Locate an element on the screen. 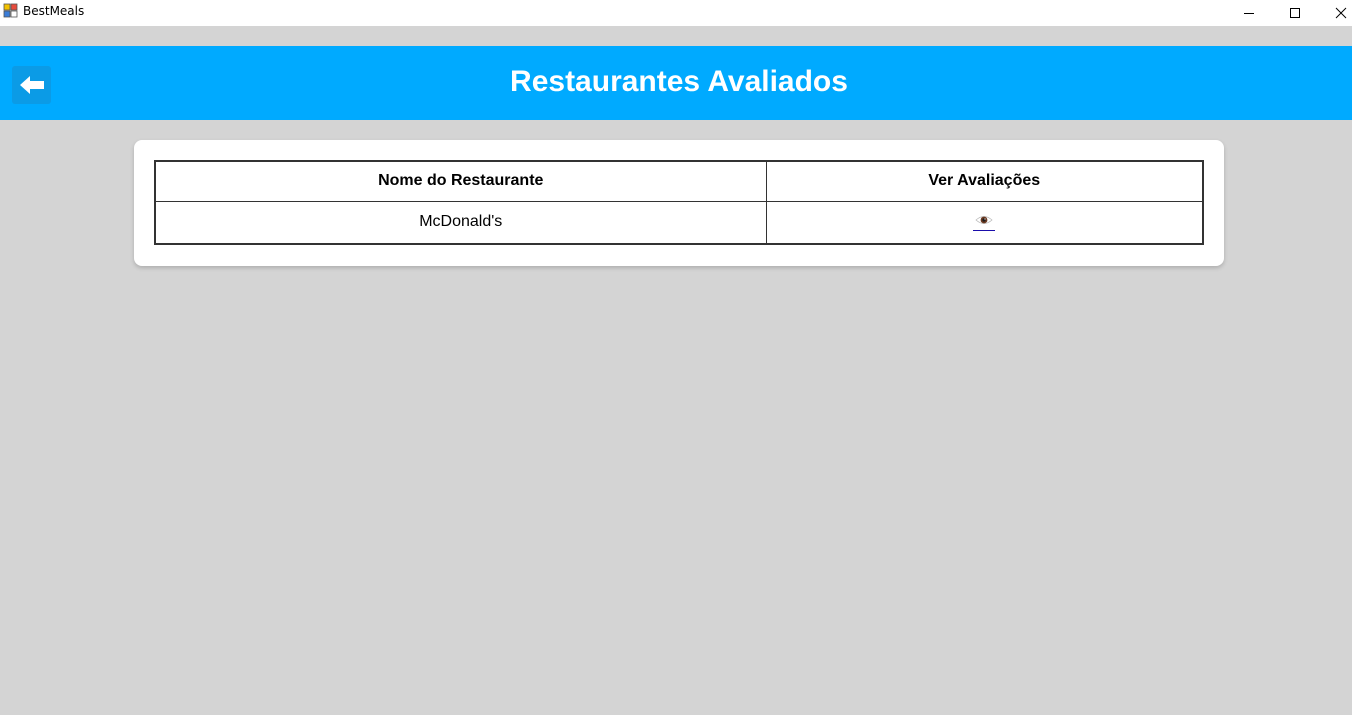 The image size is (1352, 715). back-button is located at coordinates (31, 85).